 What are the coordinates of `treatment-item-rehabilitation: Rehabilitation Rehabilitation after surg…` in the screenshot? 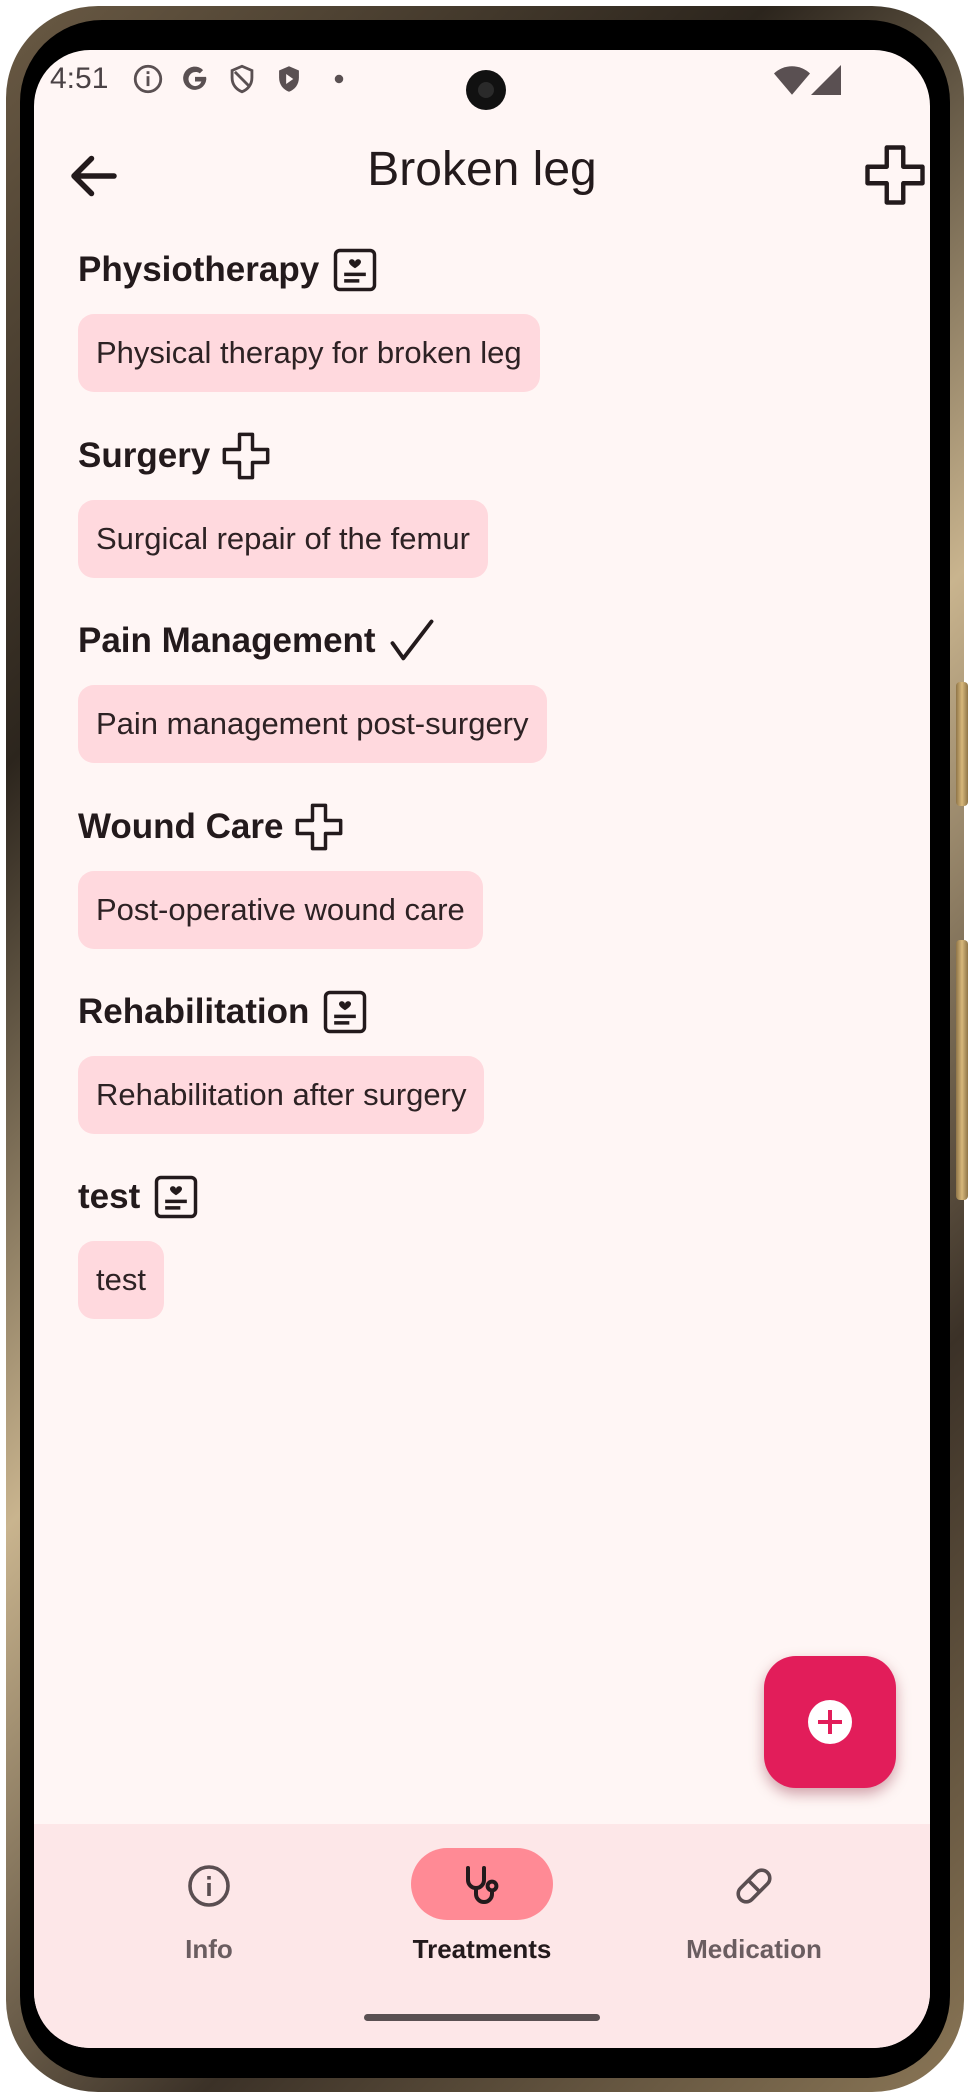 It's located at (281, 1058).